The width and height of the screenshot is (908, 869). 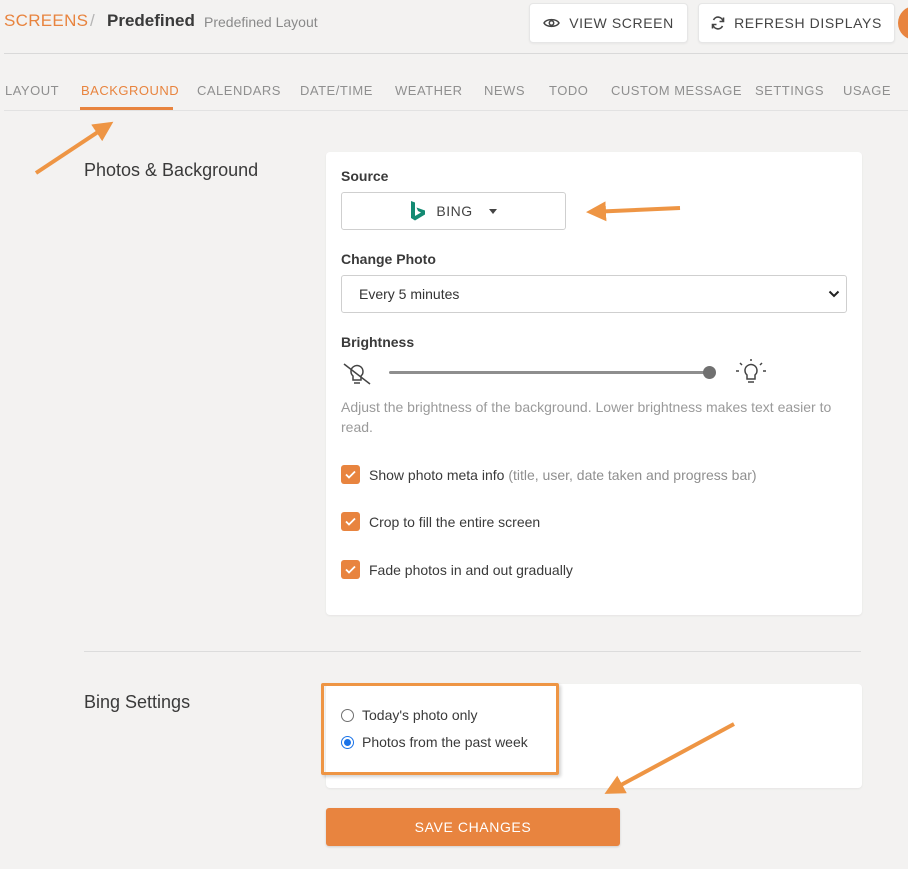 I want to click on view-screen-button: VIEW SCREEN, so click(x=608, y=23).